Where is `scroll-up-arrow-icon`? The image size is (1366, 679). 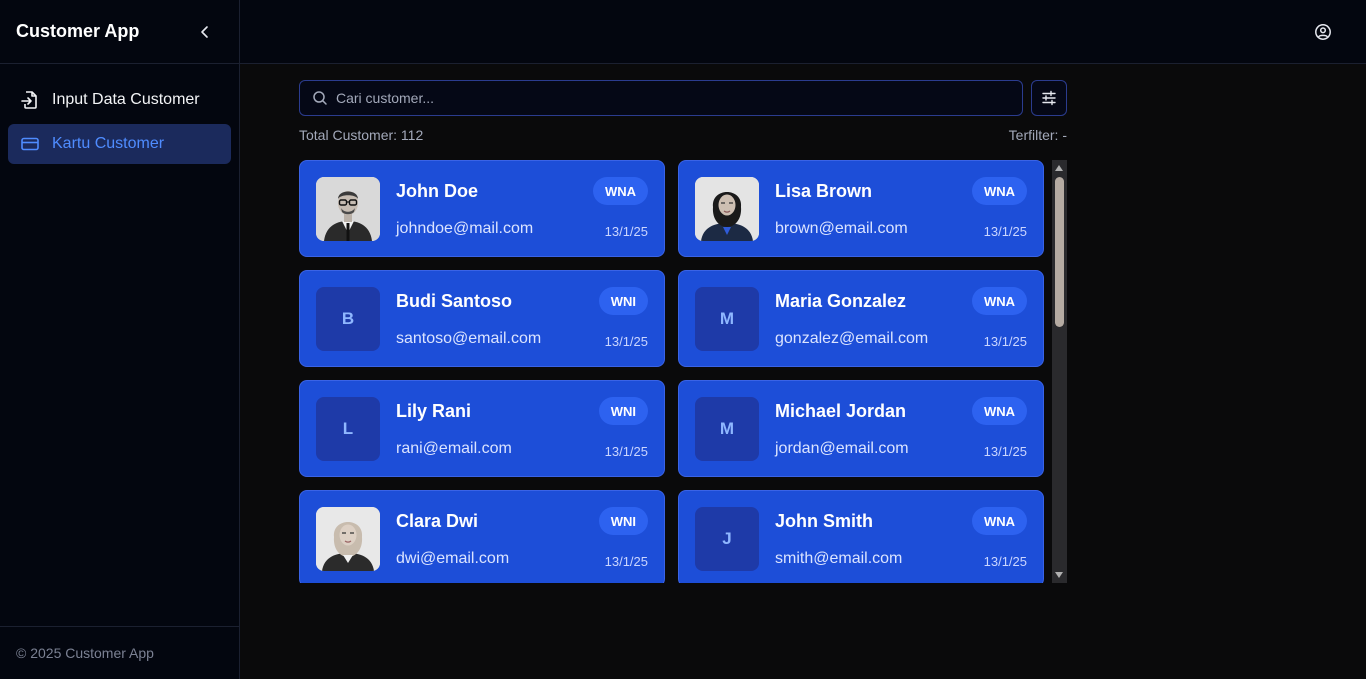
scroll-up-arrow-icon is located at coordinates (1059, 168).